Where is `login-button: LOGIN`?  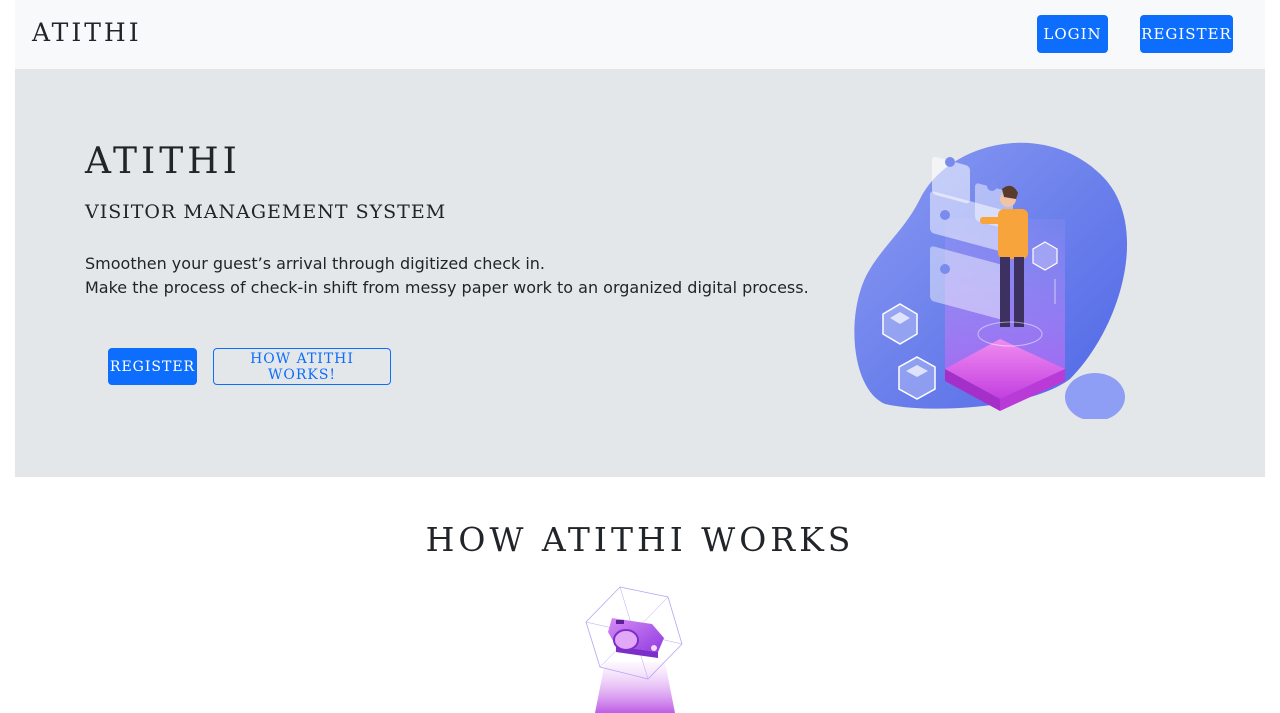 login-button: LOGIN is located at coordinates (1072, 34).